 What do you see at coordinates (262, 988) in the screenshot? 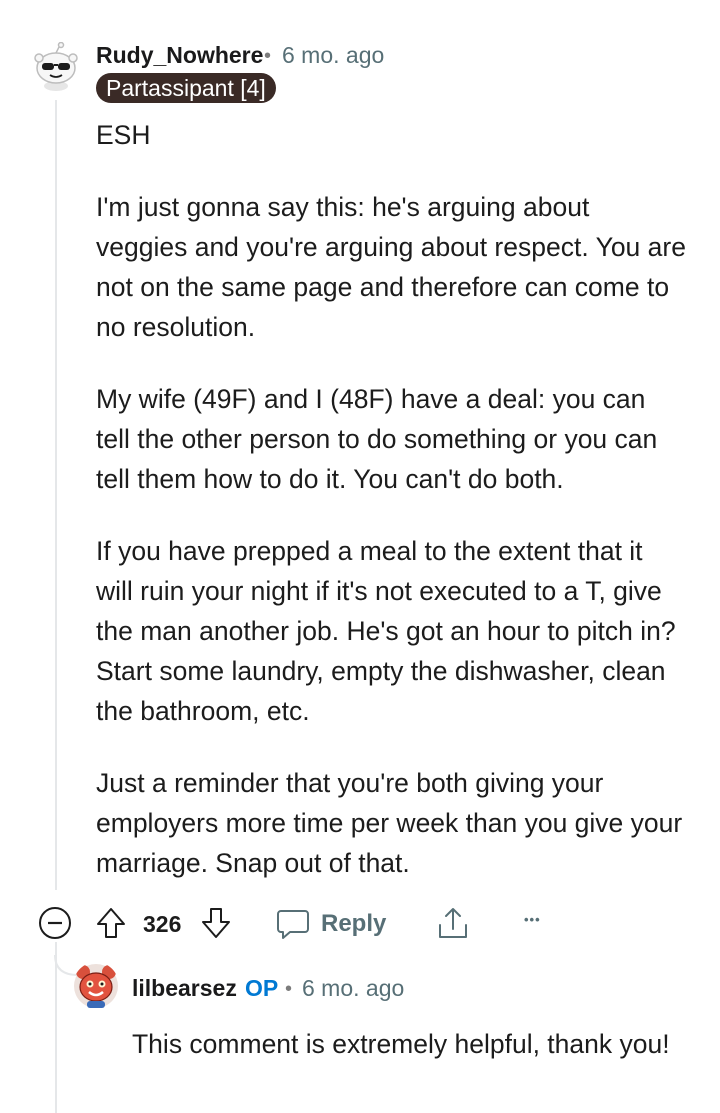
I see `op-badge: OP` at bounding box center [262, 988].